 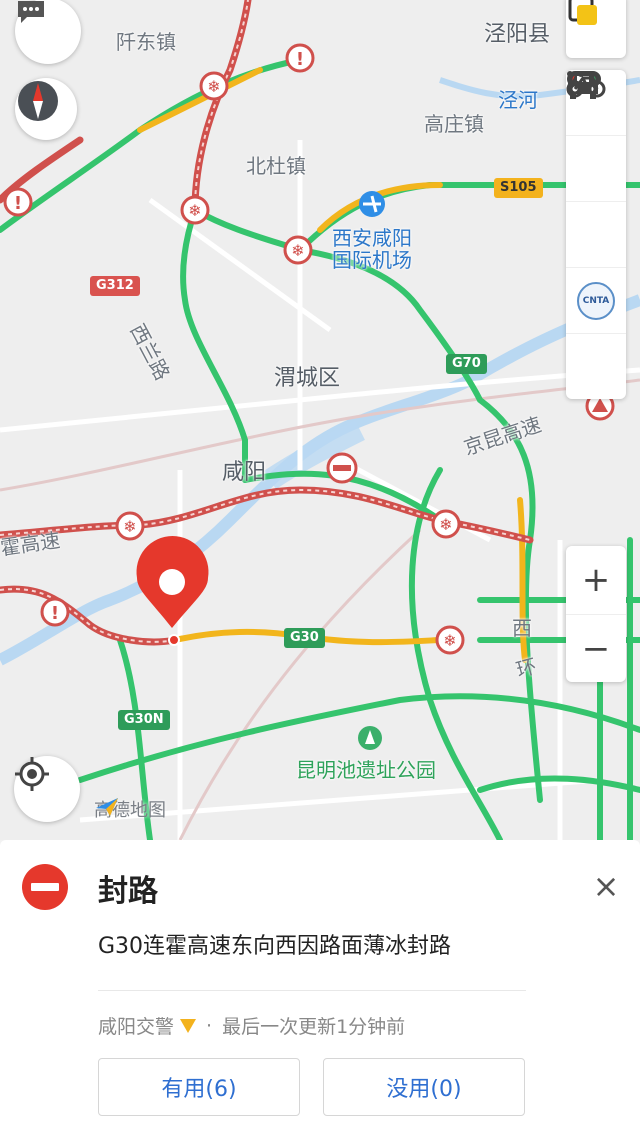 I want to click on more-icon, so click(x=581, y=74).